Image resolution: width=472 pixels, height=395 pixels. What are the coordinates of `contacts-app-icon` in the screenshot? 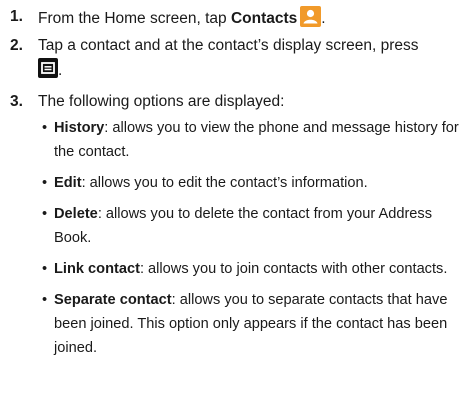 It's located at (311, 16).